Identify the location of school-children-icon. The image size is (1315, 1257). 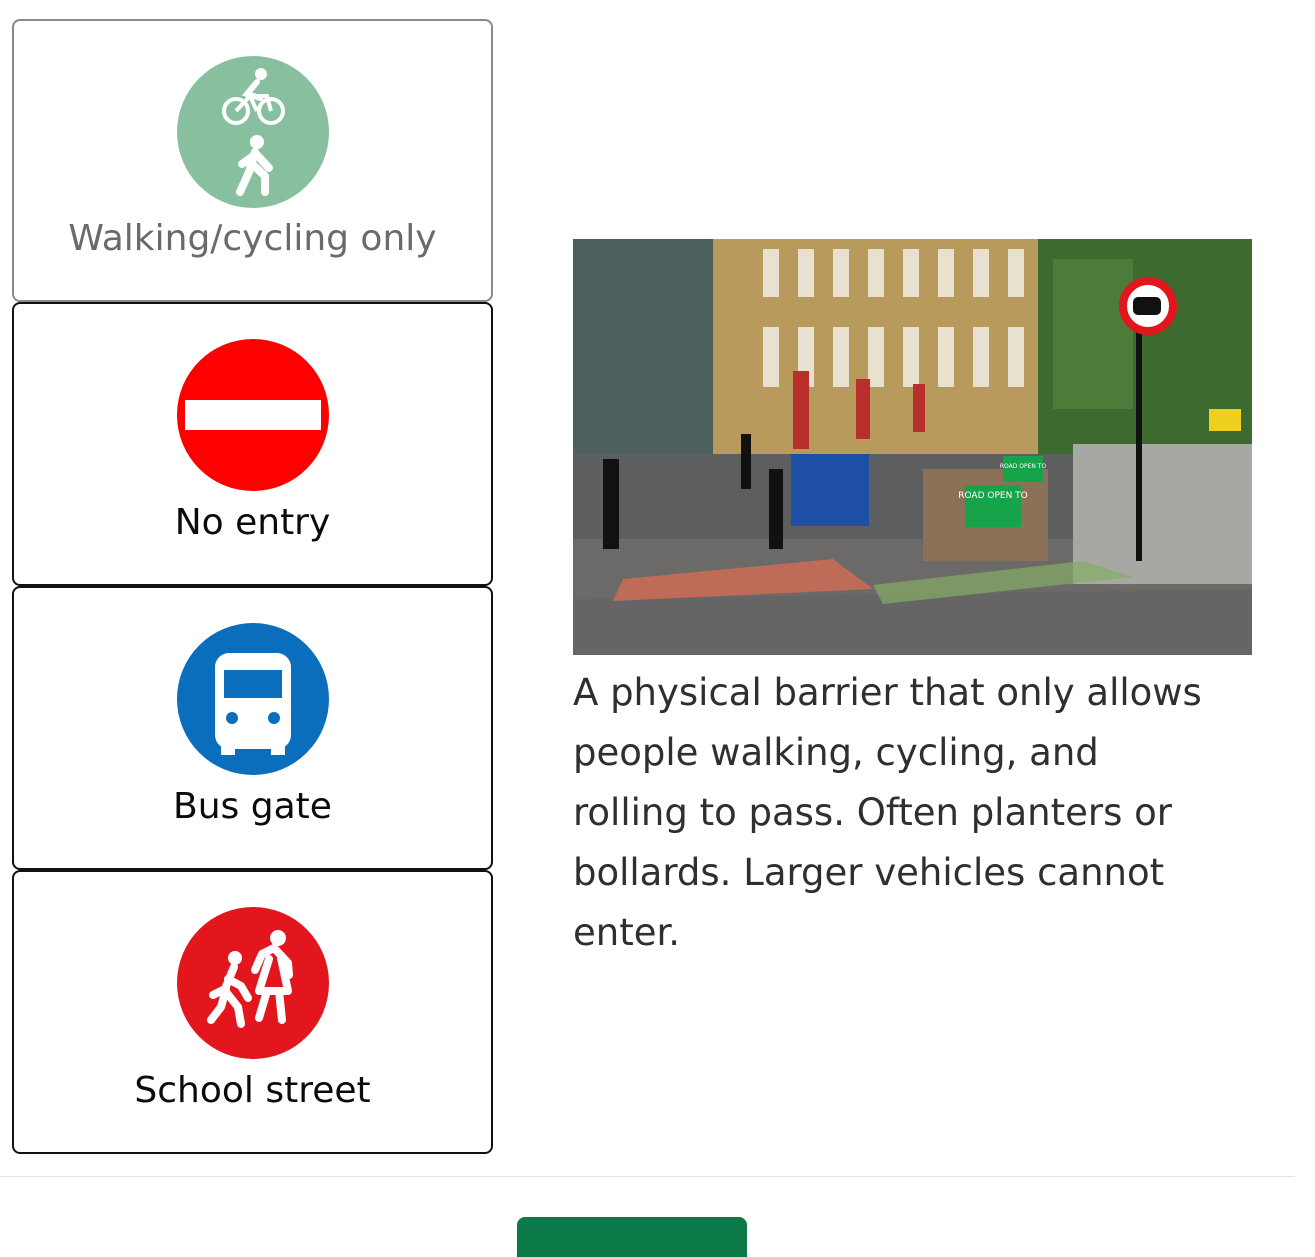
(252, 983).